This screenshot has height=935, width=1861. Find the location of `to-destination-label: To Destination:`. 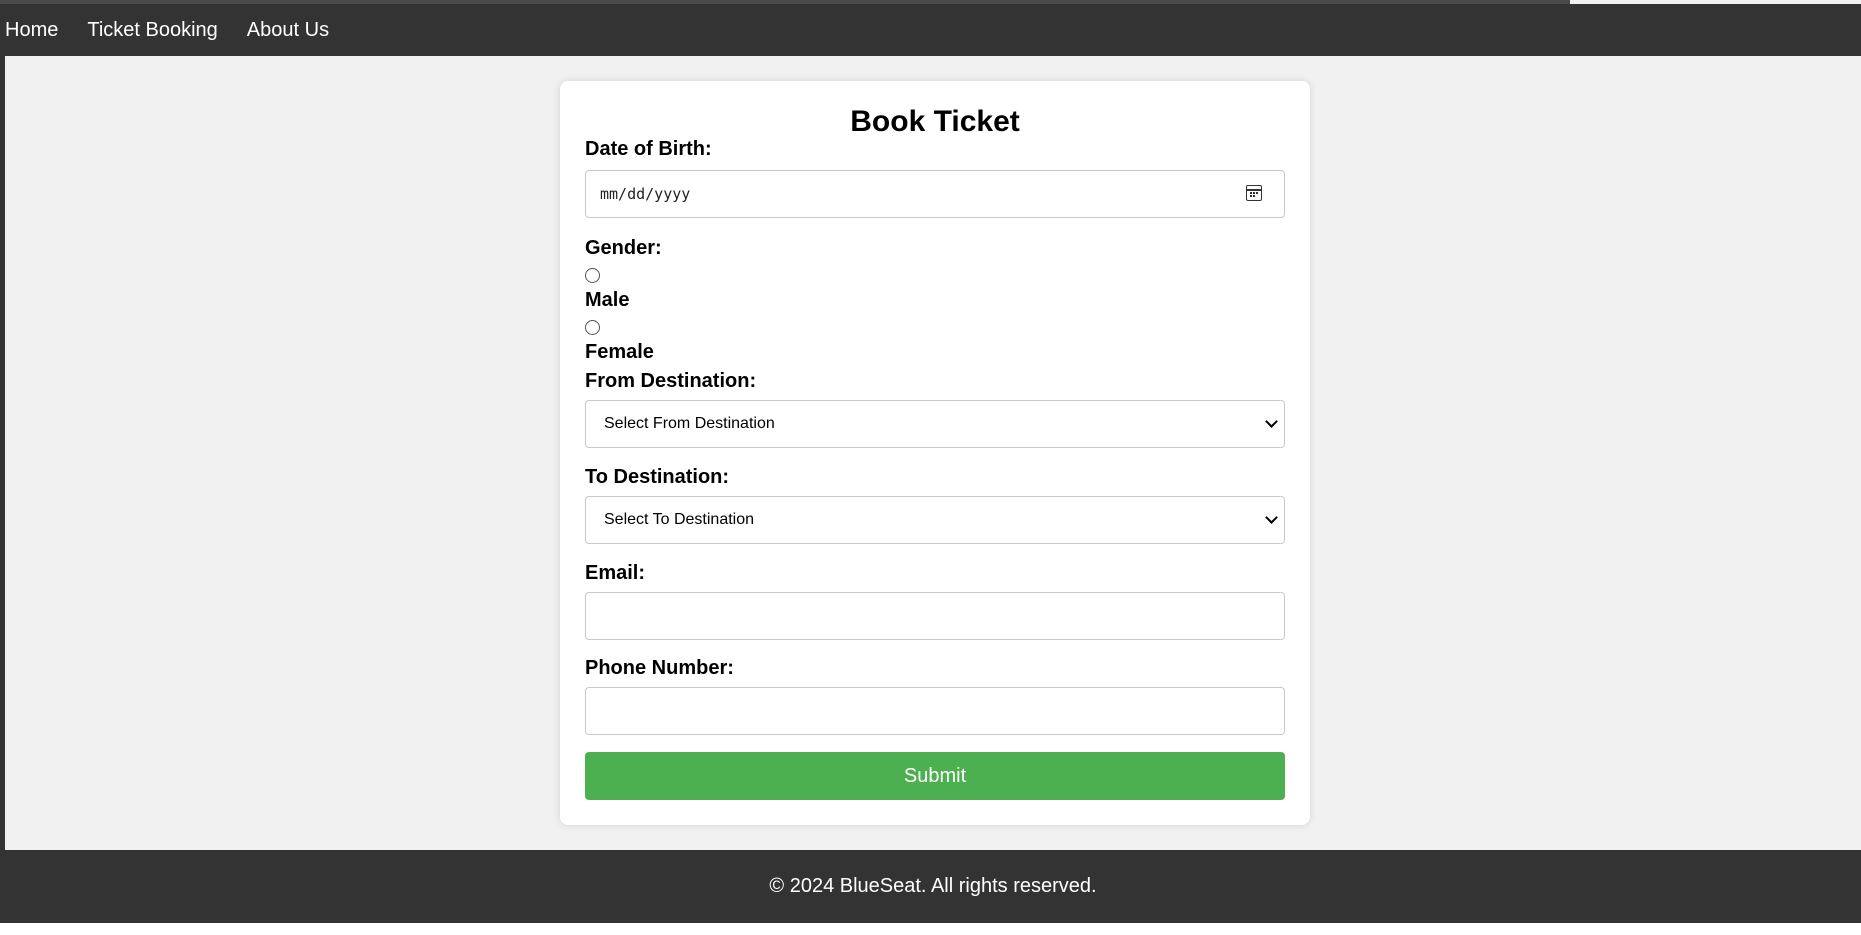

to-destination-label: To Destination: is located at coordinates (657, 477).